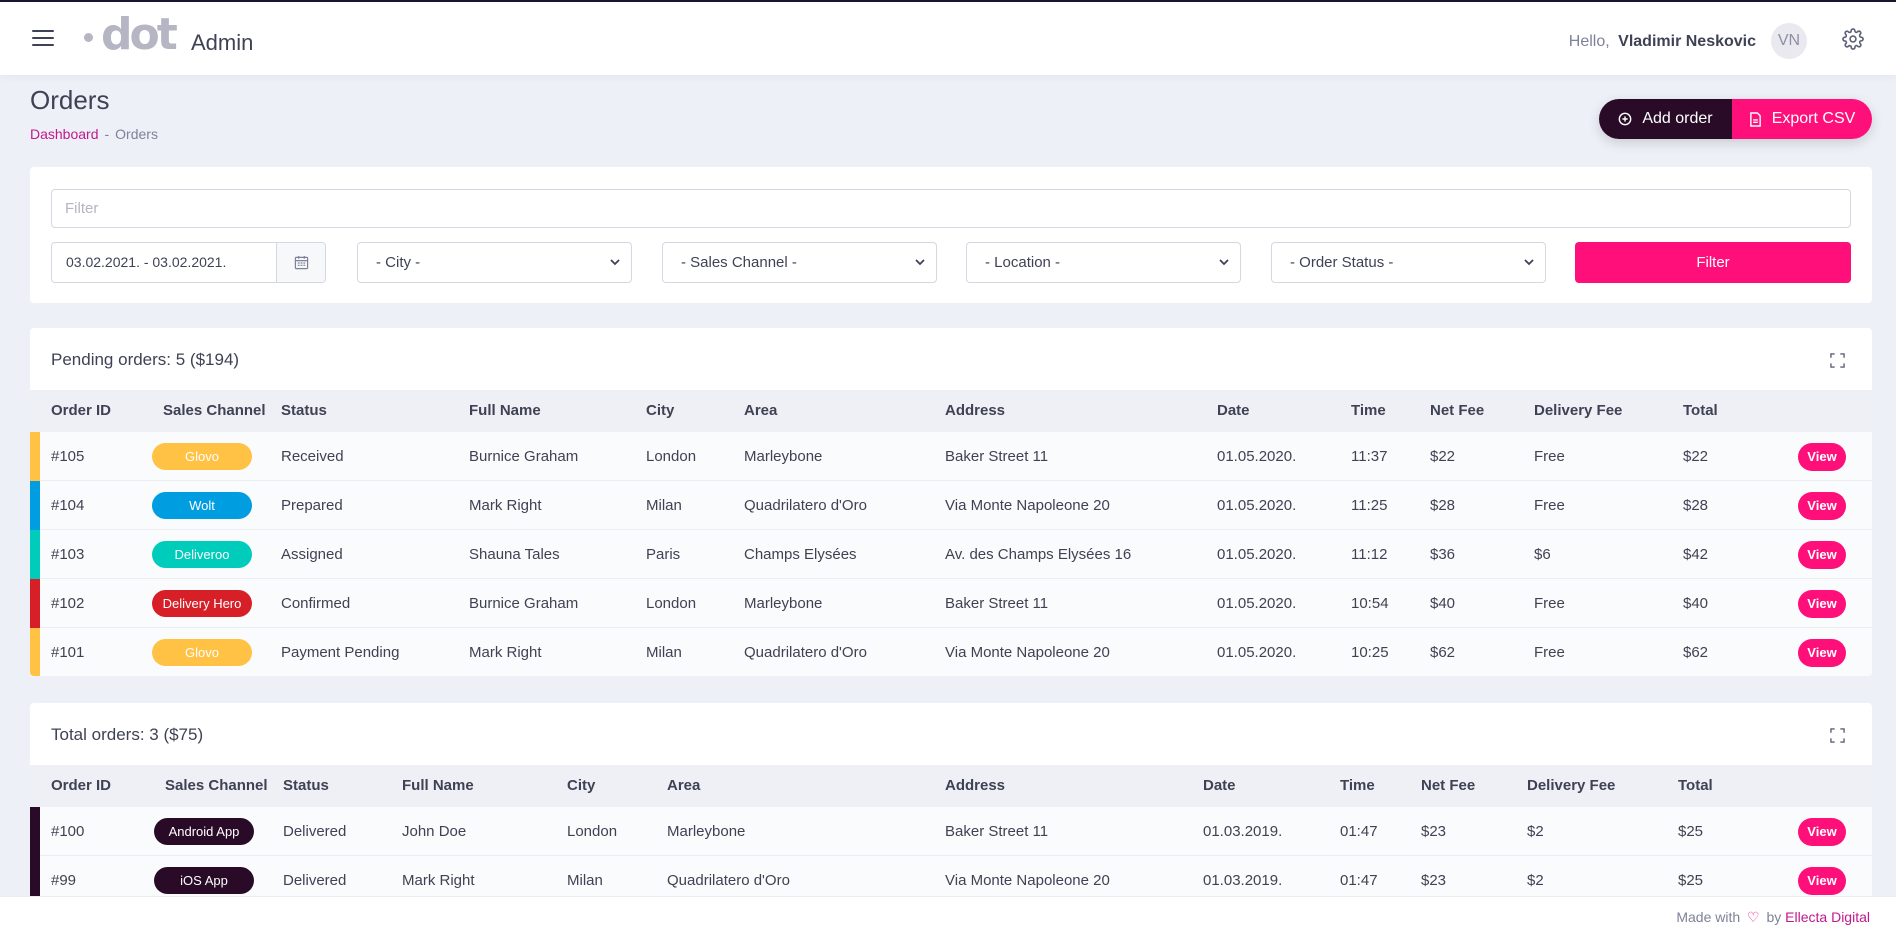 The height and width of the screenshot is (937, 1896). Describe the element at coordinates (951, 208) in the screenshot. I see `filter-input` at that location.